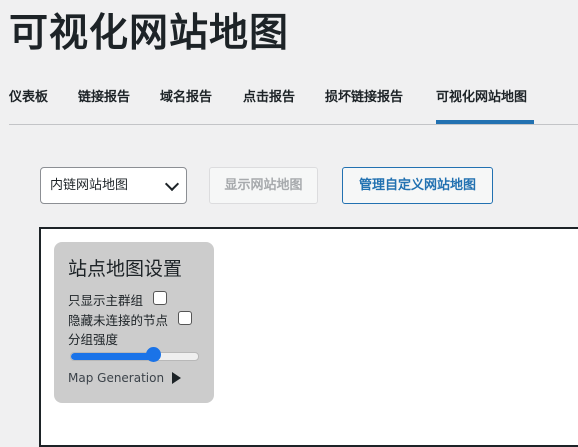 Image resolution: width=578 pixels, height=447 pixels. Describe the element at coordinates (269, 95) in the screenshot. I see `tab-click-report: 点击报告` at that location.